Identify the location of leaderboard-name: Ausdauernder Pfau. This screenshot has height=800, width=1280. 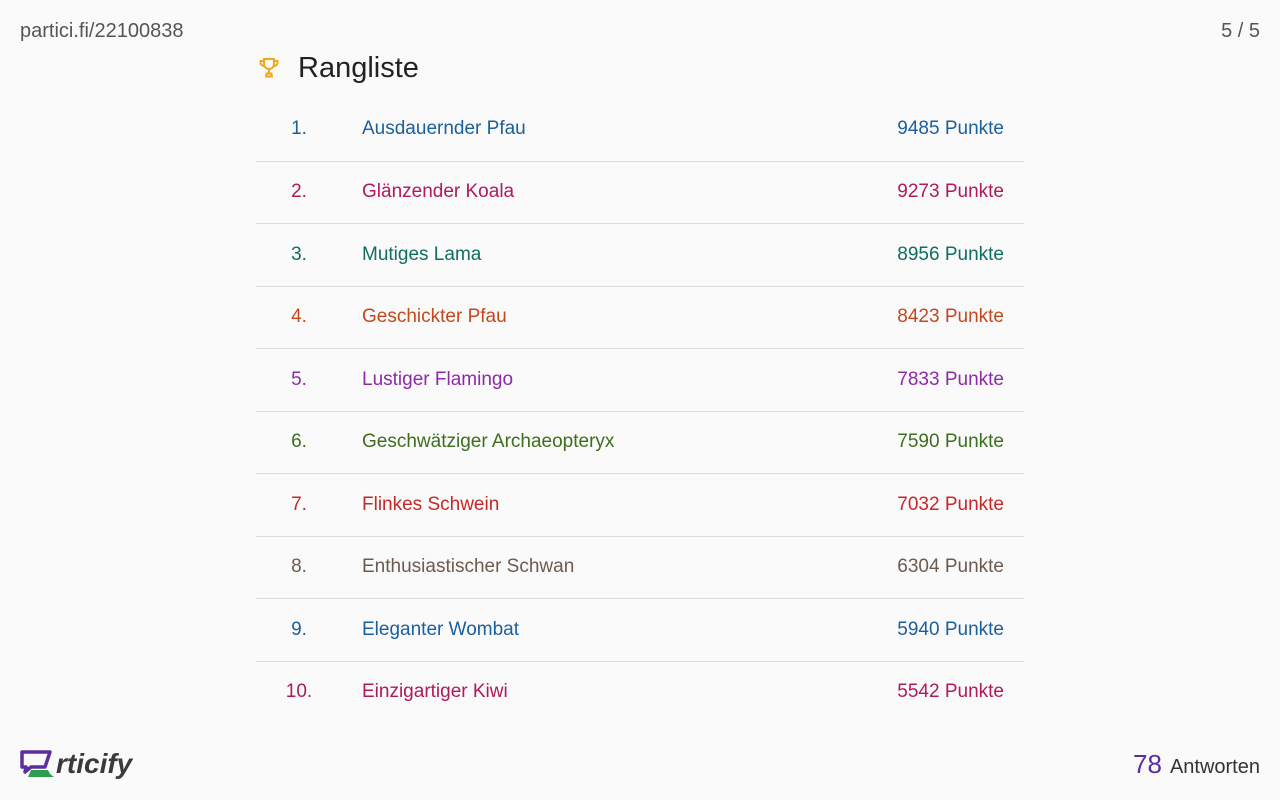
(444, 129).